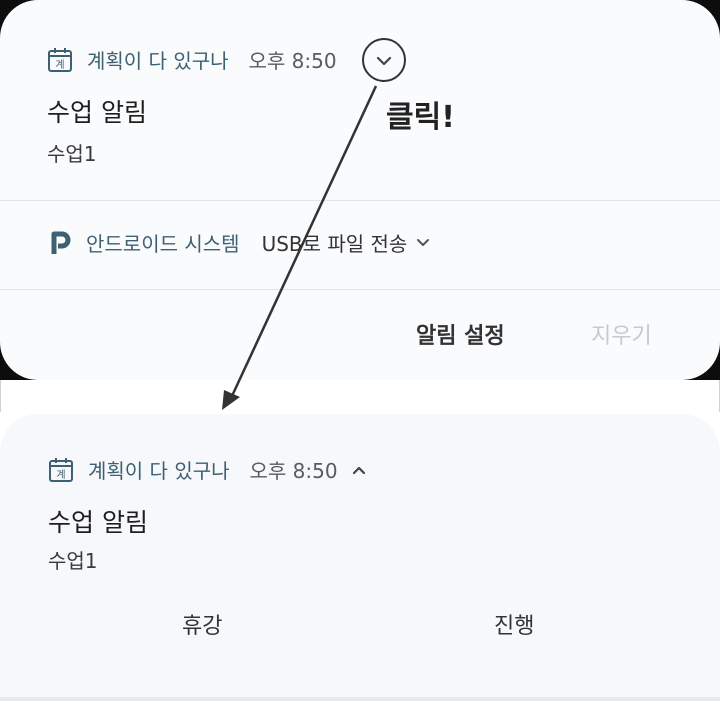 This screenshot has height=701, width=720. What do you see at coordinates (360, 396) in the screenshot?
I see `separator-strip` at bounding box center [360, 396].